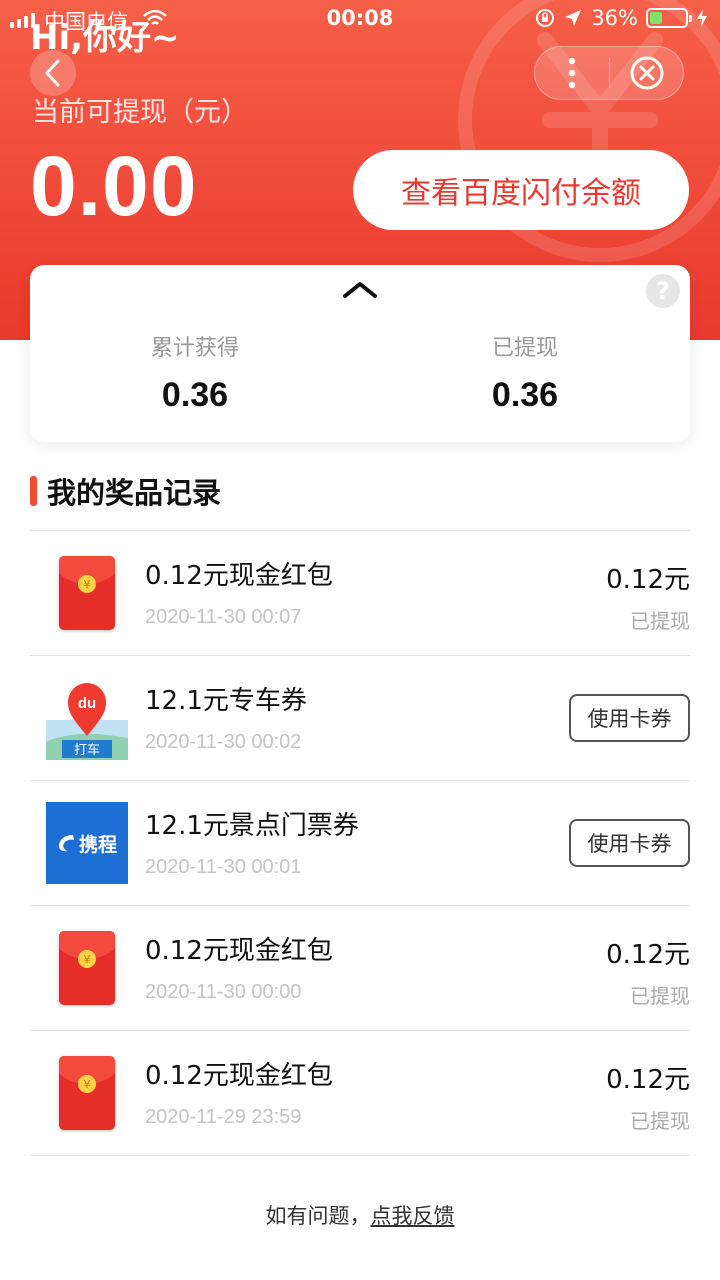 The height and width of the screenshot is (1280, 720). Describe the element at coordinates (663, 291) in the screenshot. I see `help-icon: ?` at that location.